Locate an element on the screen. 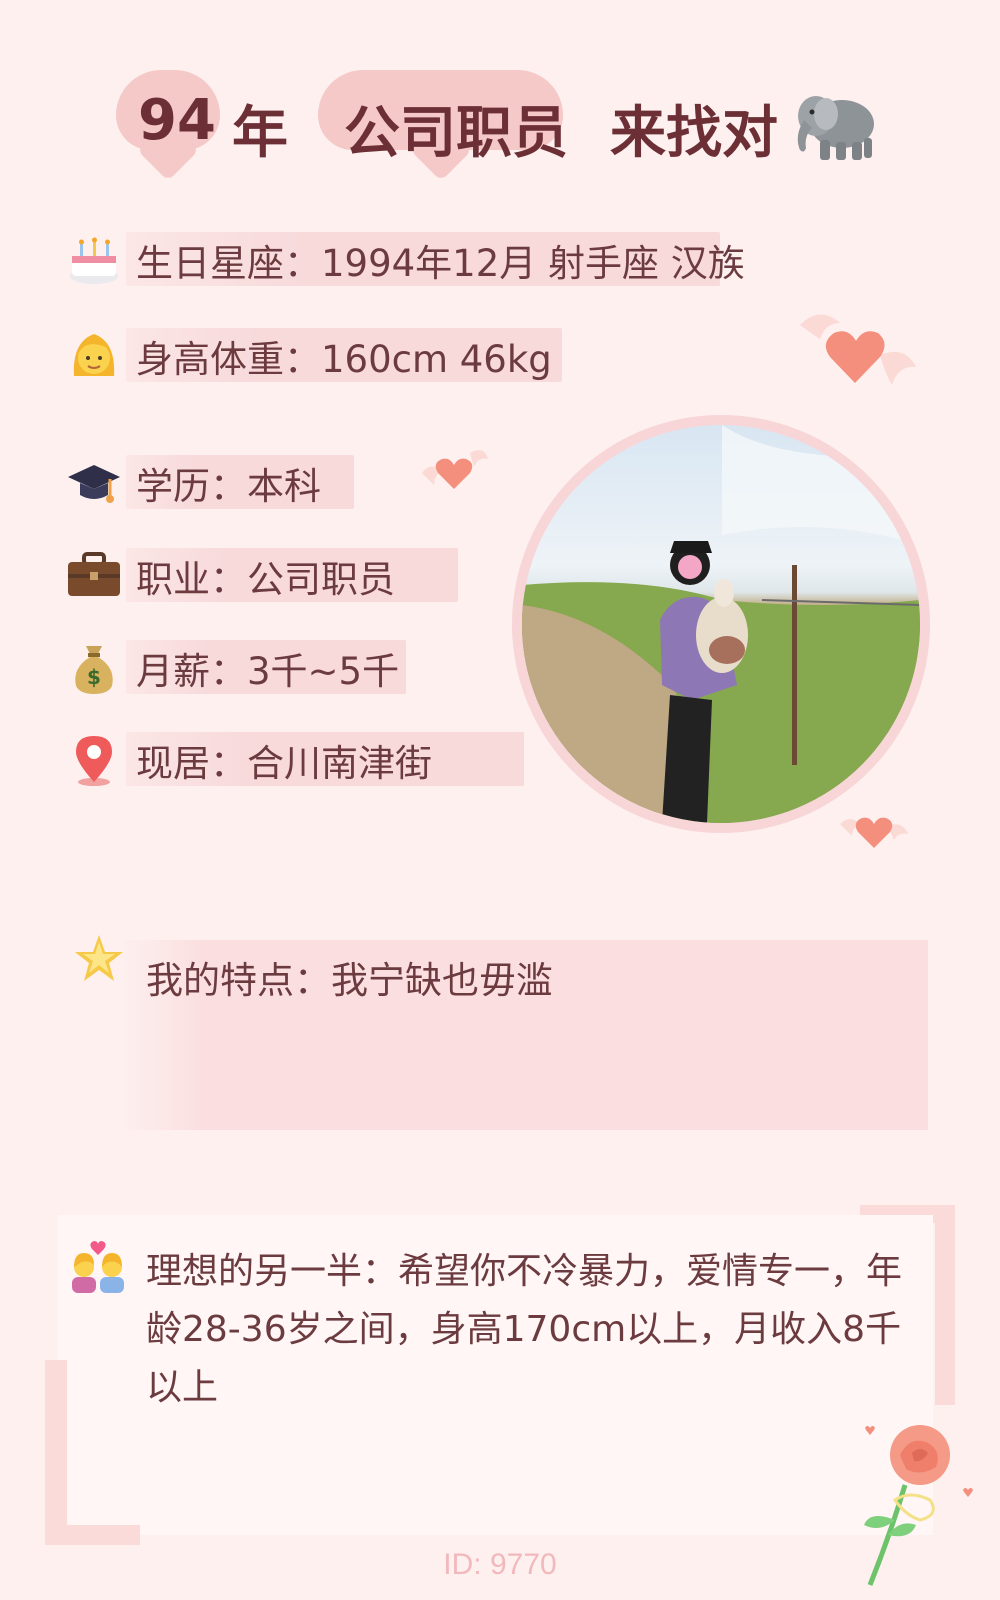 This screenshot has width=1000, height=1600. age-value: 94 is located at coordinates (177, 120).